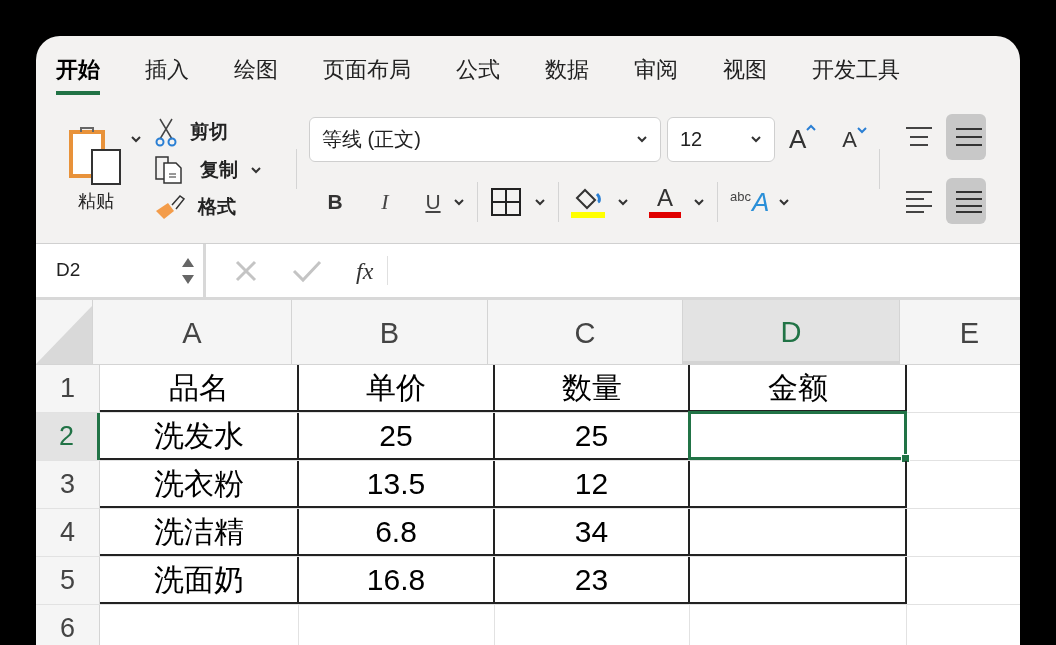 The height and width of the screenshot is (645, 1056). What do you see at coordinates (217, 207) in the screenshot?
I see `format-painter-button: 格式` at bounding box center [217, 207].